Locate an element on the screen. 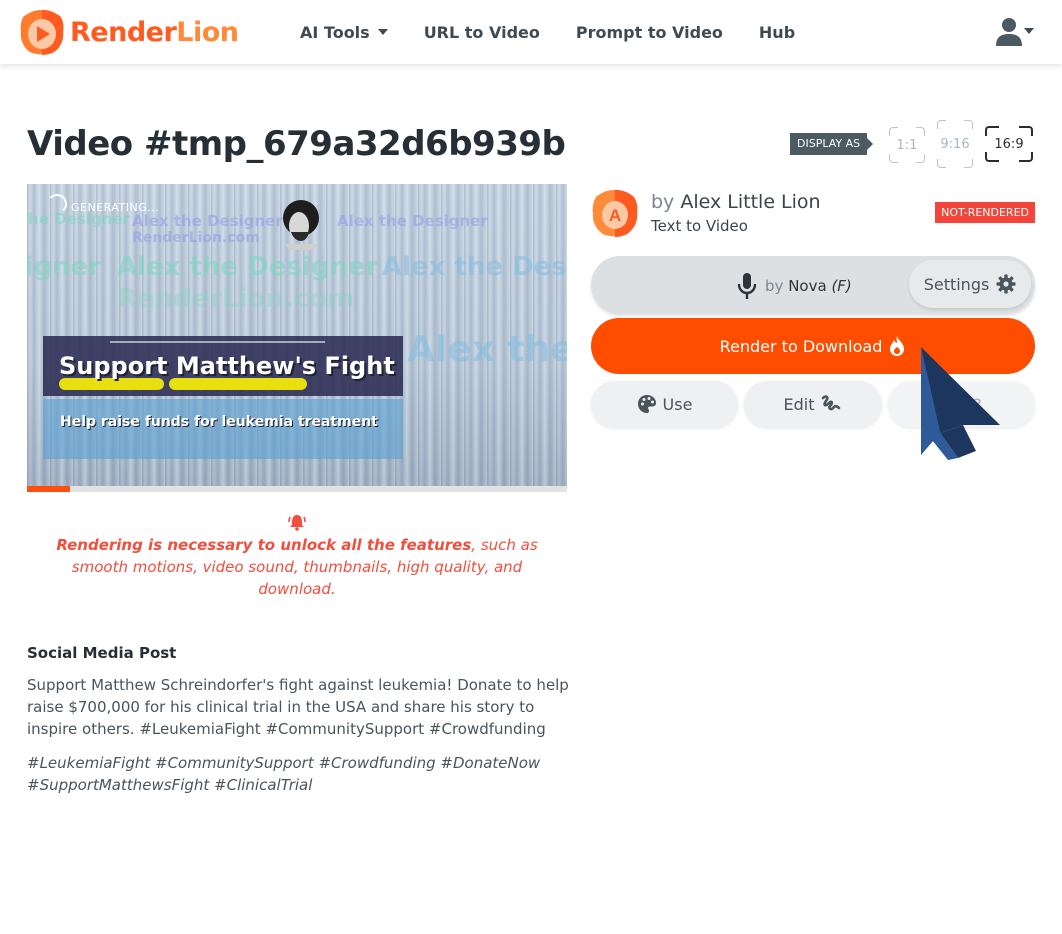 This screenshot has height=934, width=1062. page-title: Video #tmp_679a32d6b939b is located at coordinates (296, 144).